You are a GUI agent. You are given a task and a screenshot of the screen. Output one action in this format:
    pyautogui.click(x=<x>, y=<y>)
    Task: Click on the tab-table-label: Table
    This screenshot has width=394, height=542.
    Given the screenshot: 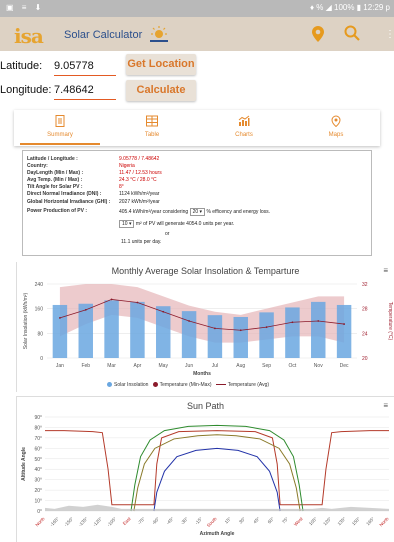 What is the action you would take?
    pyautogui.click(x=152, y=135)
    